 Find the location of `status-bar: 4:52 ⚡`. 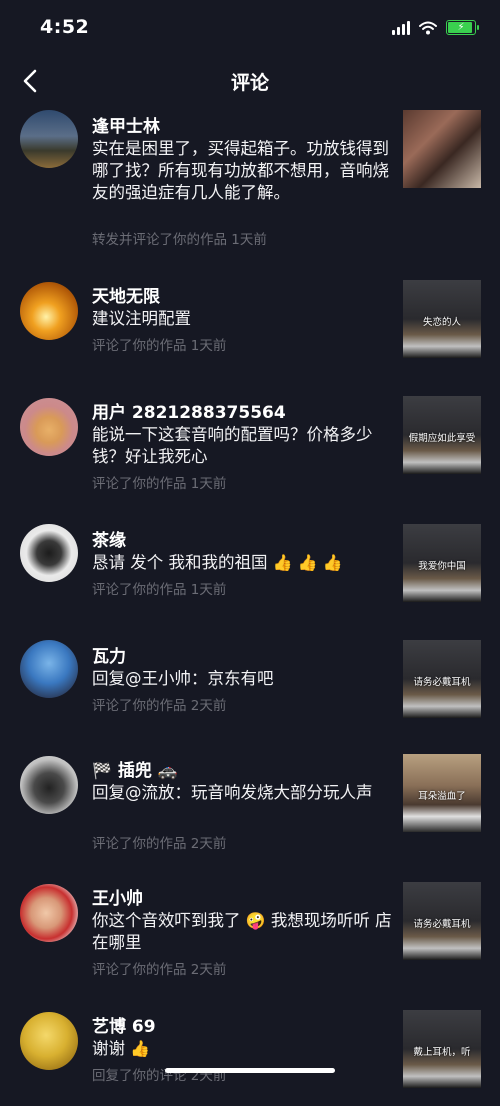

status-bar: 4:52 ⚡ is located at coordinates (250, 29).